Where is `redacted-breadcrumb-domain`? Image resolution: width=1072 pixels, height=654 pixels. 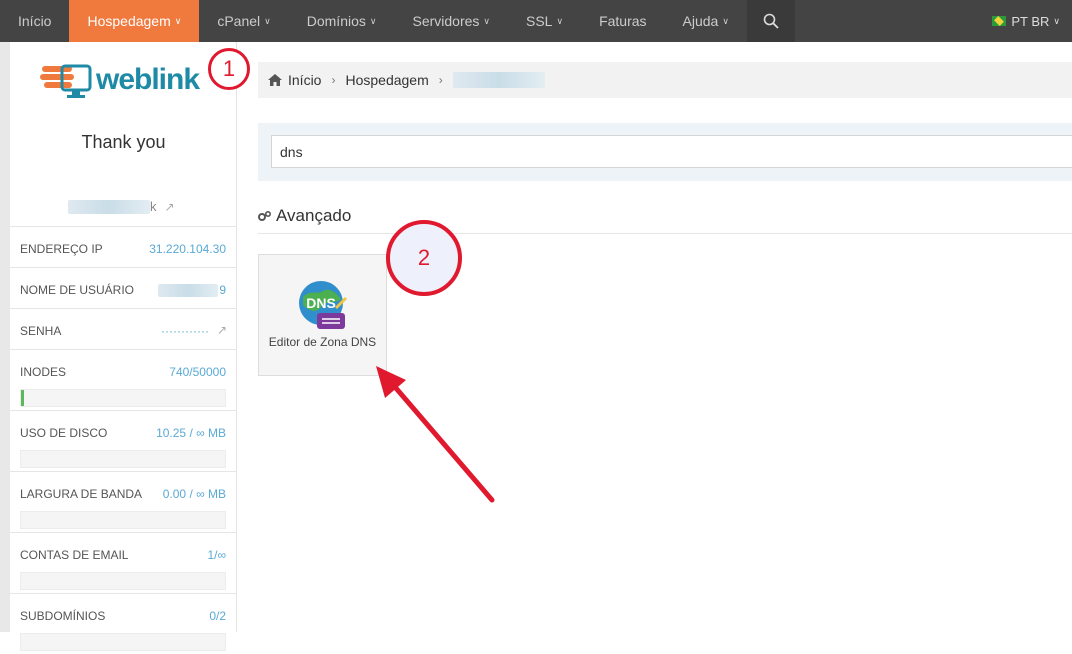
redacted-breadcrumb-domain is located at coordinates (498, 80).